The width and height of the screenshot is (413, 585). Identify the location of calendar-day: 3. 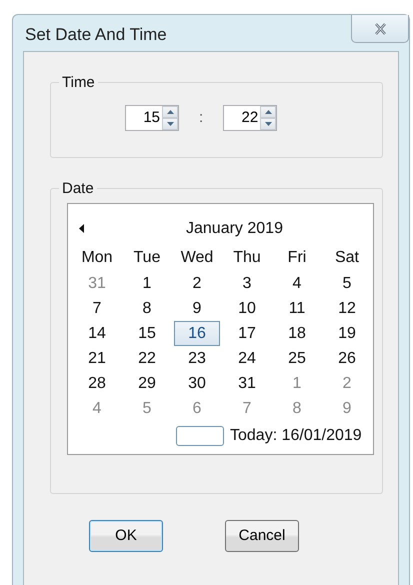
(247, 283).